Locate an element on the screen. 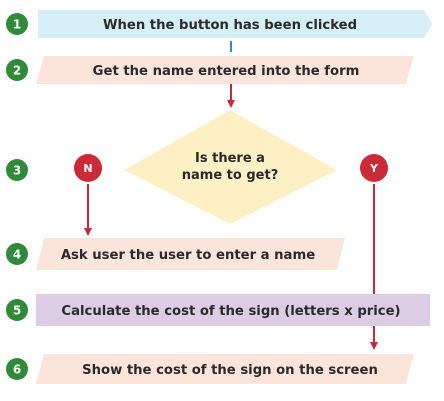 This screenshot has width=444, height=401. yes-branch-marker: Y is located at coordinates (374, 168).